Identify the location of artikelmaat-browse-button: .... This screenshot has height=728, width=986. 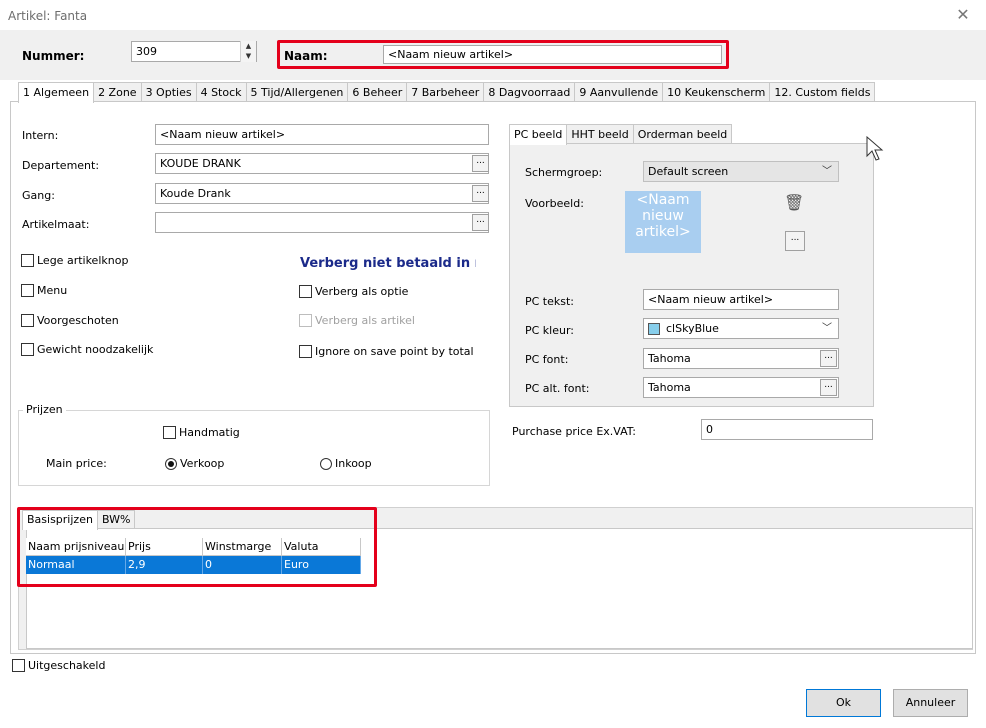
(480, 222).